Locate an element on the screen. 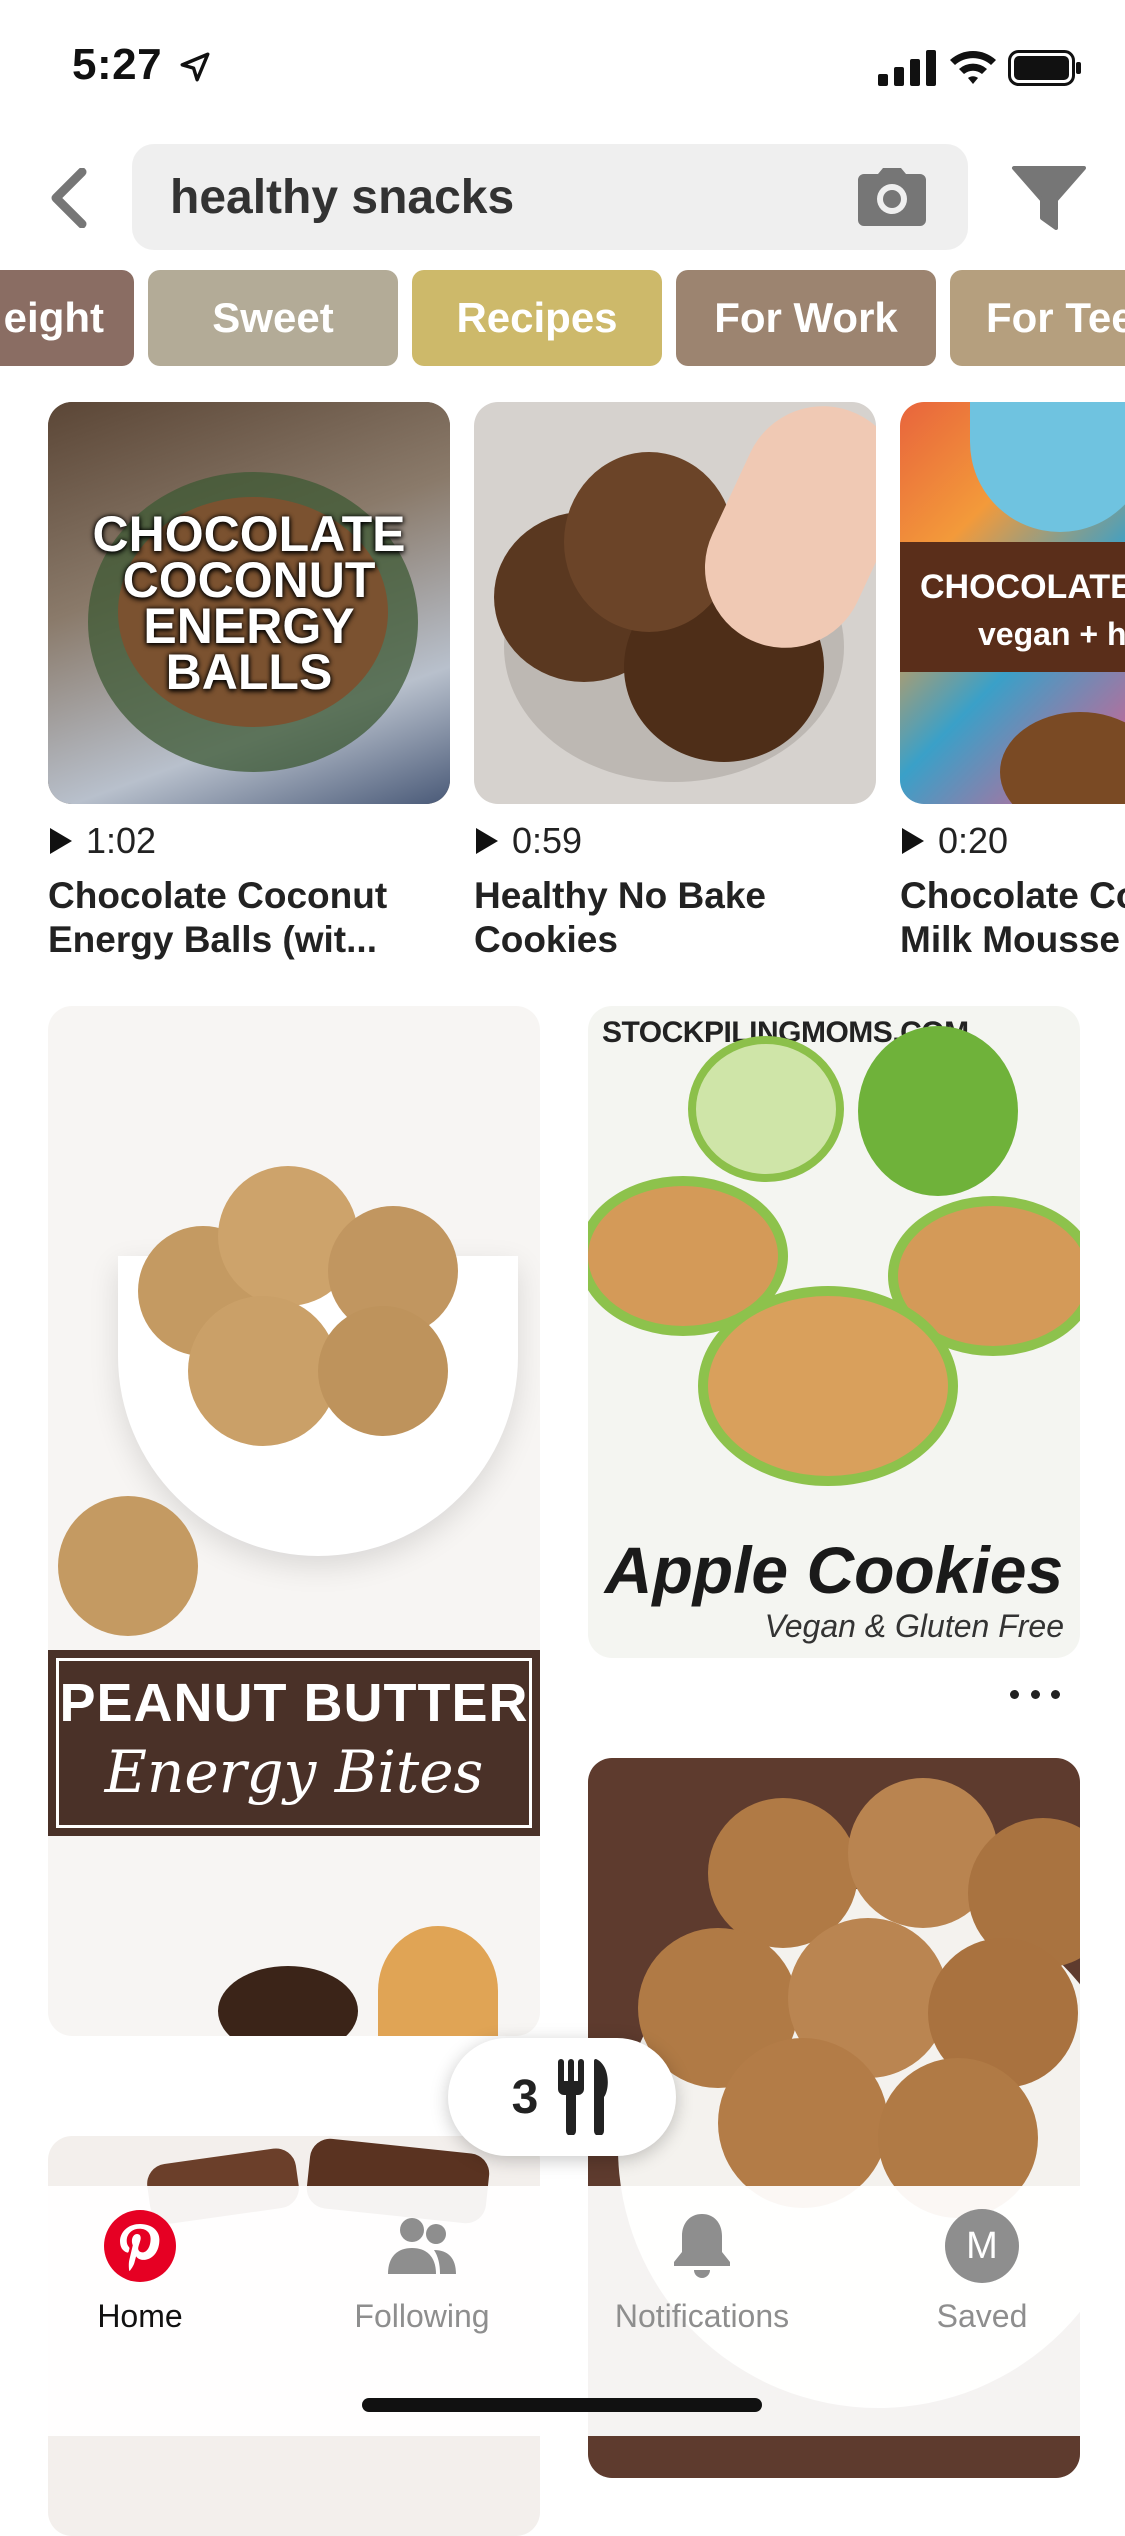 The height and width of the screenshot is (2536, 1125). battery-icon is located at coordinates (1044, 68).